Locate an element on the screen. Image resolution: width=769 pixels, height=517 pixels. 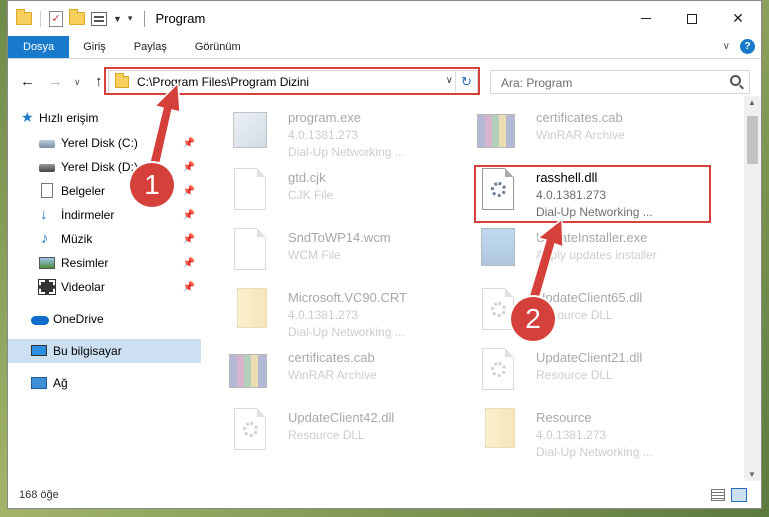
videos-icon is located at coordinates (47, 287).